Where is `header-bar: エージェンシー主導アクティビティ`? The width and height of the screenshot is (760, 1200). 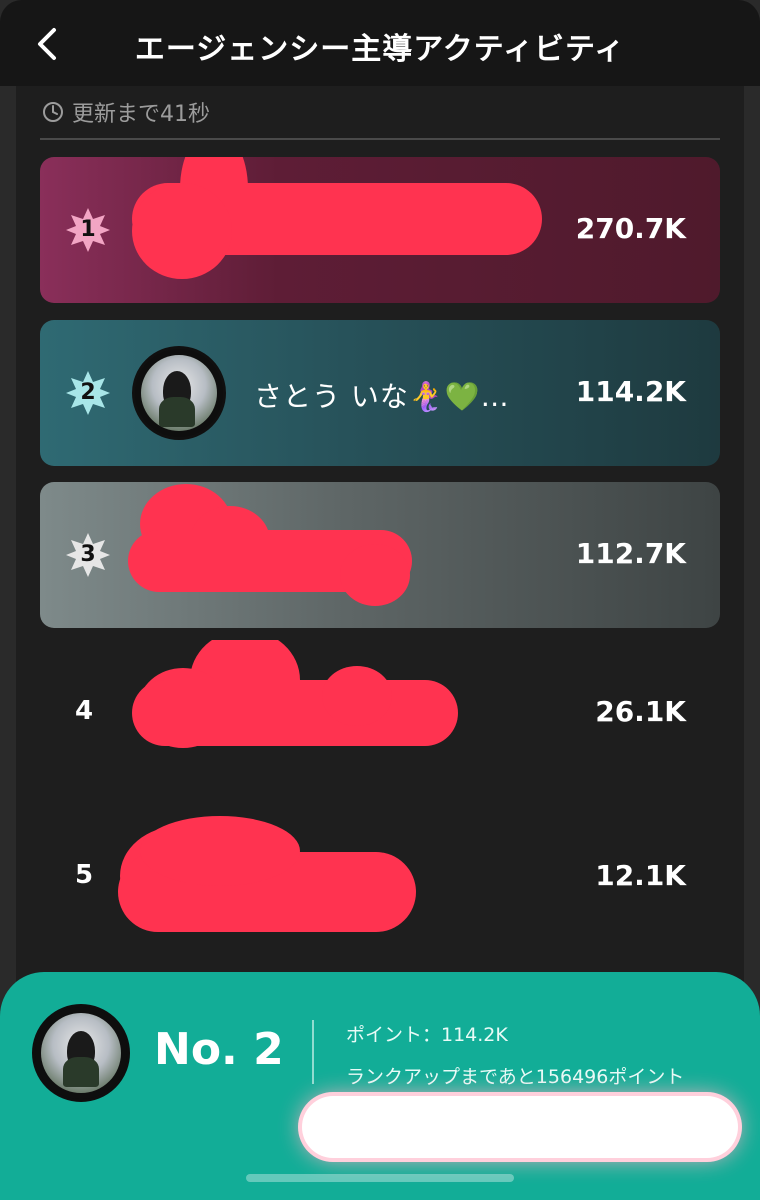 header-bar: エージェンシー主導アクティビティ is located at coordinates (380, 43).